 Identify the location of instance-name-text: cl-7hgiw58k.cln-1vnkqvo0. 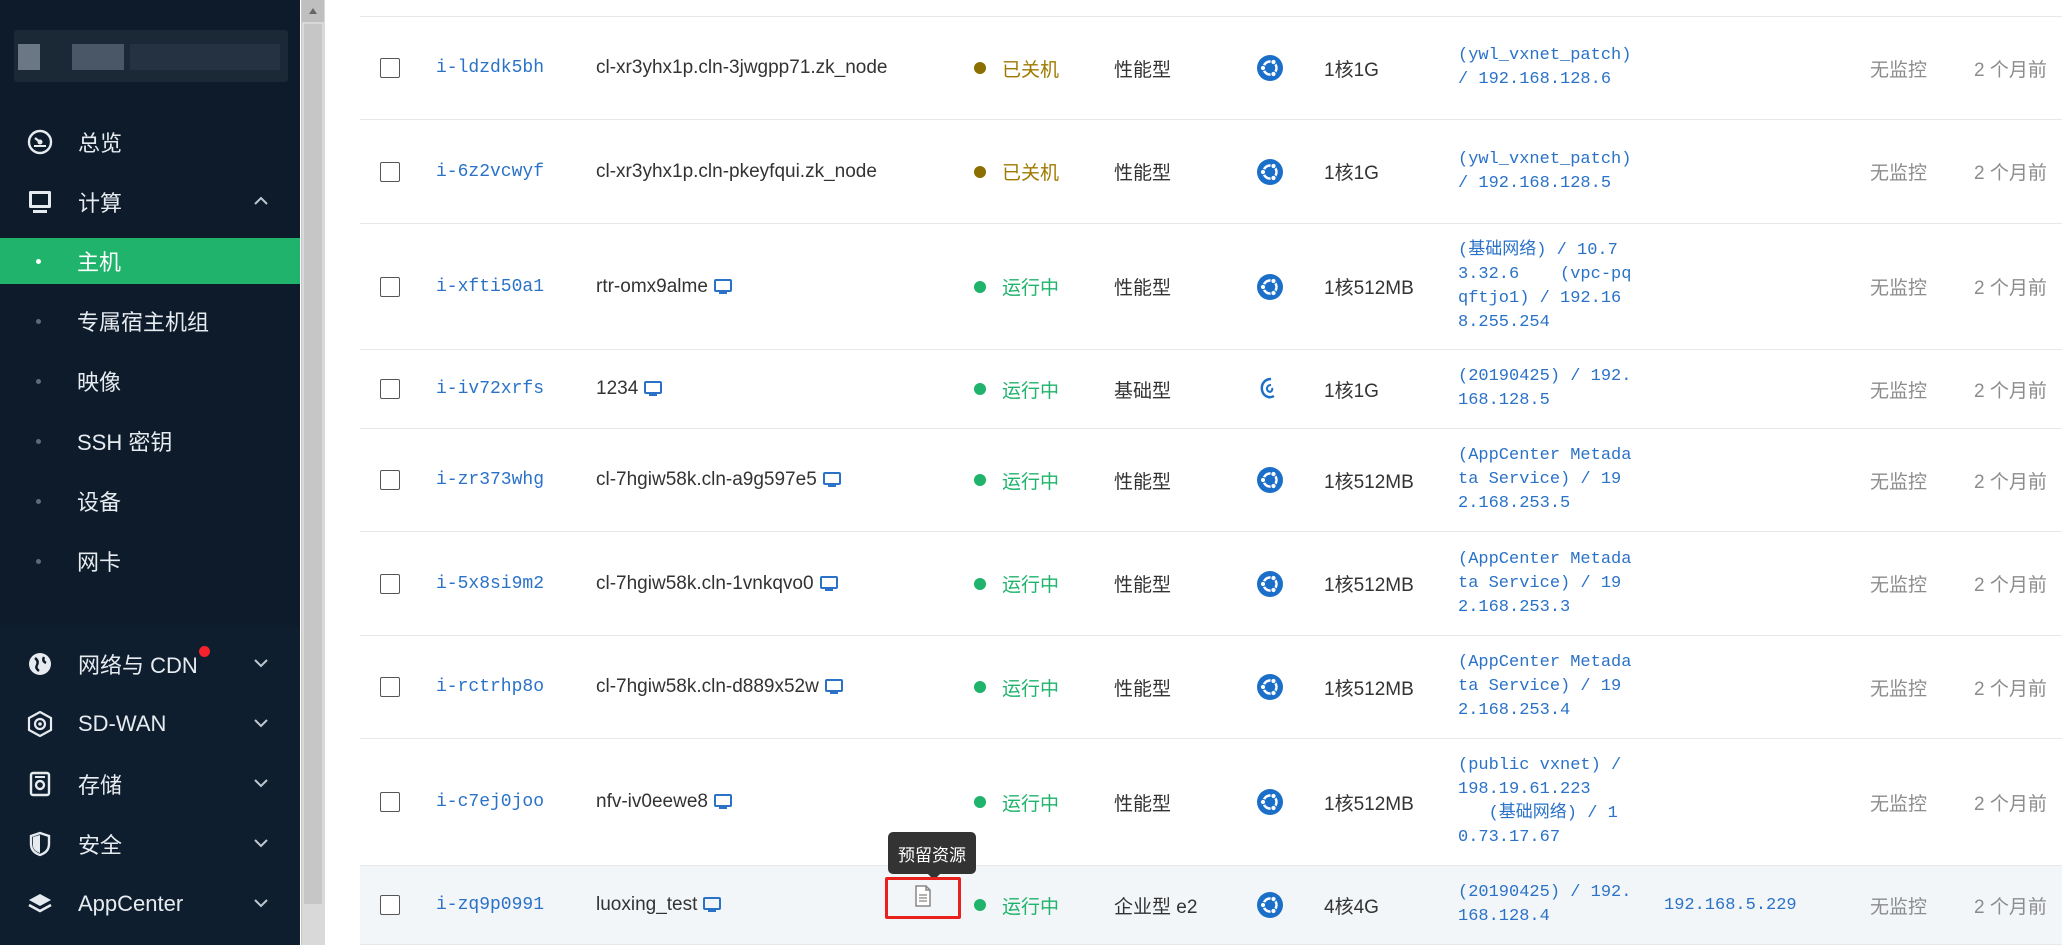
(705, 583).